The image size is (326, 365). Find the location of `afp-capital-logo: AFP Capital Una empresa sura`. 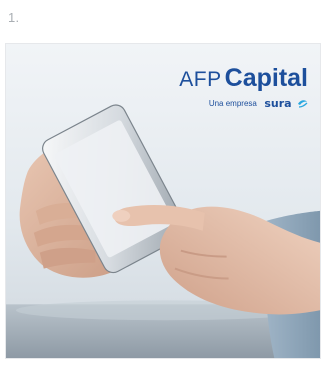

afp-capital-logo: AFP Capital Una empresa sura is located at coordinates (243, 89).